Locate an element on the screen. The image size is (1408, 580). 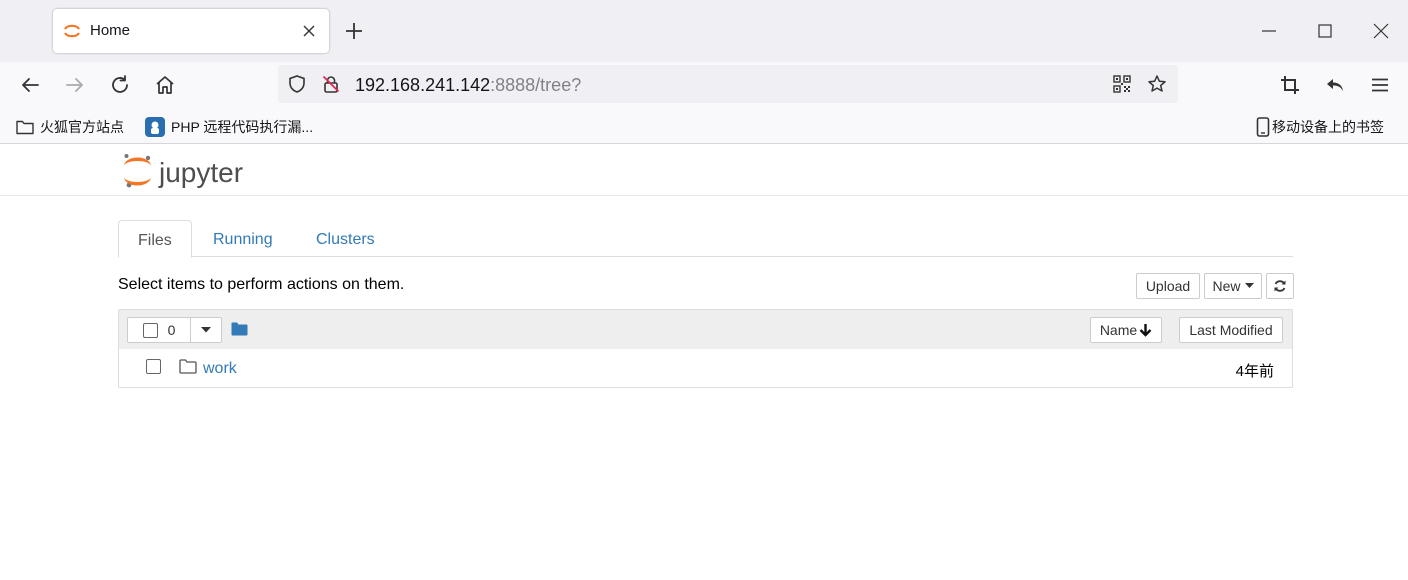
tab-clusters-label: Clusters is located at coordinates (345, 239).